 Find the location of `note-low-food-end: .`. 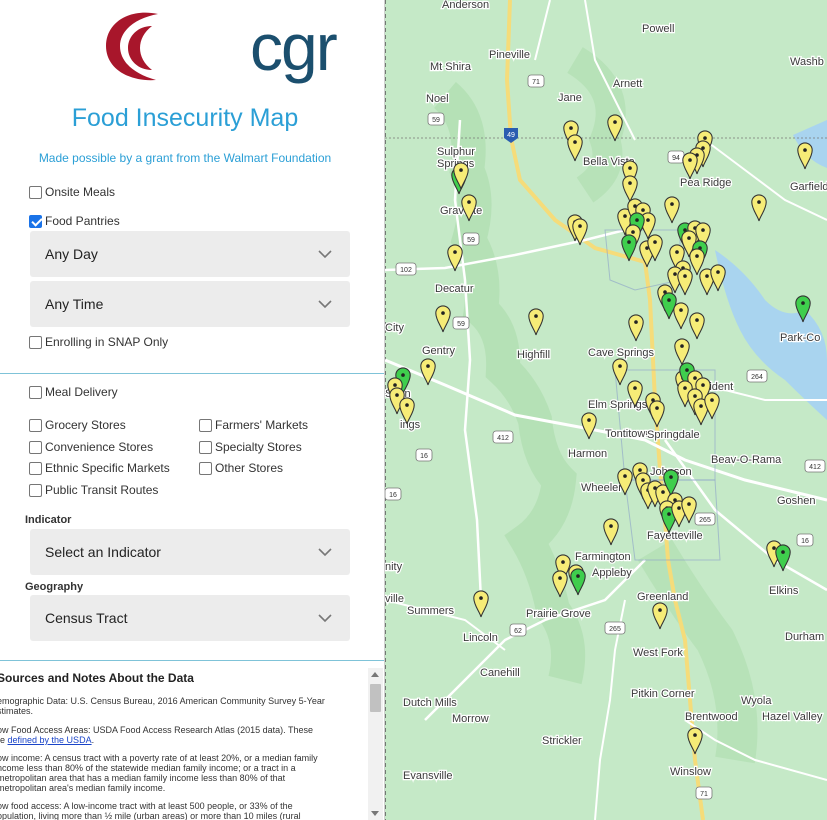

note-low-food-end: . is located at coordinates (93, 740).